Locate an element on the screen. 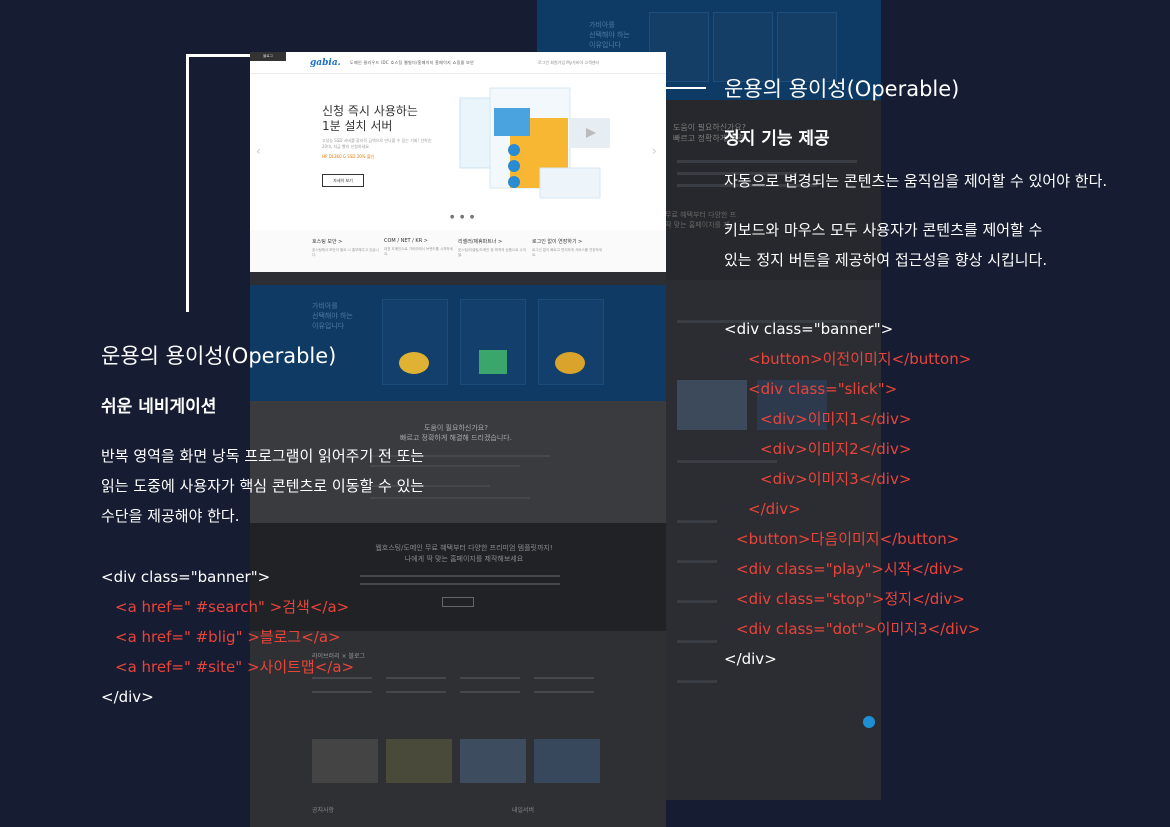 This screenshot has height=827, width=1170. right-desc-1: 자동으로 변경되는 콘텐츠는 움직임을 제어할 수 있어야 한다. is located at coordinates (916, 181).